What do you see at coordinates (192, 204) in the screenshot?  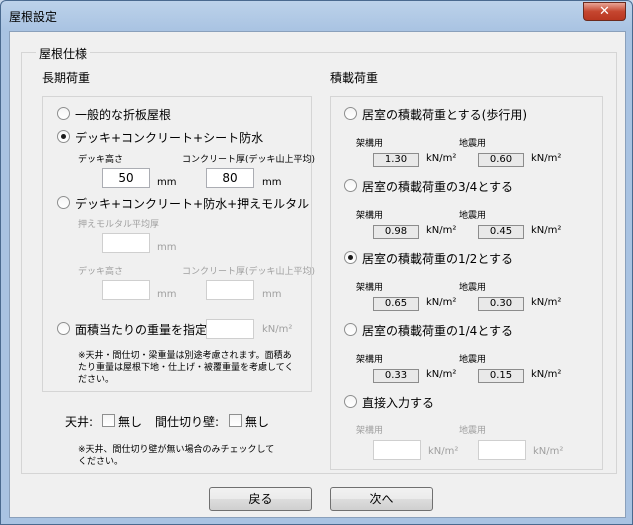 I see `label-deck-concrete-mortar: デッキ+コンクリート+防水+押えモルタル` at bounding box center [192, 204].